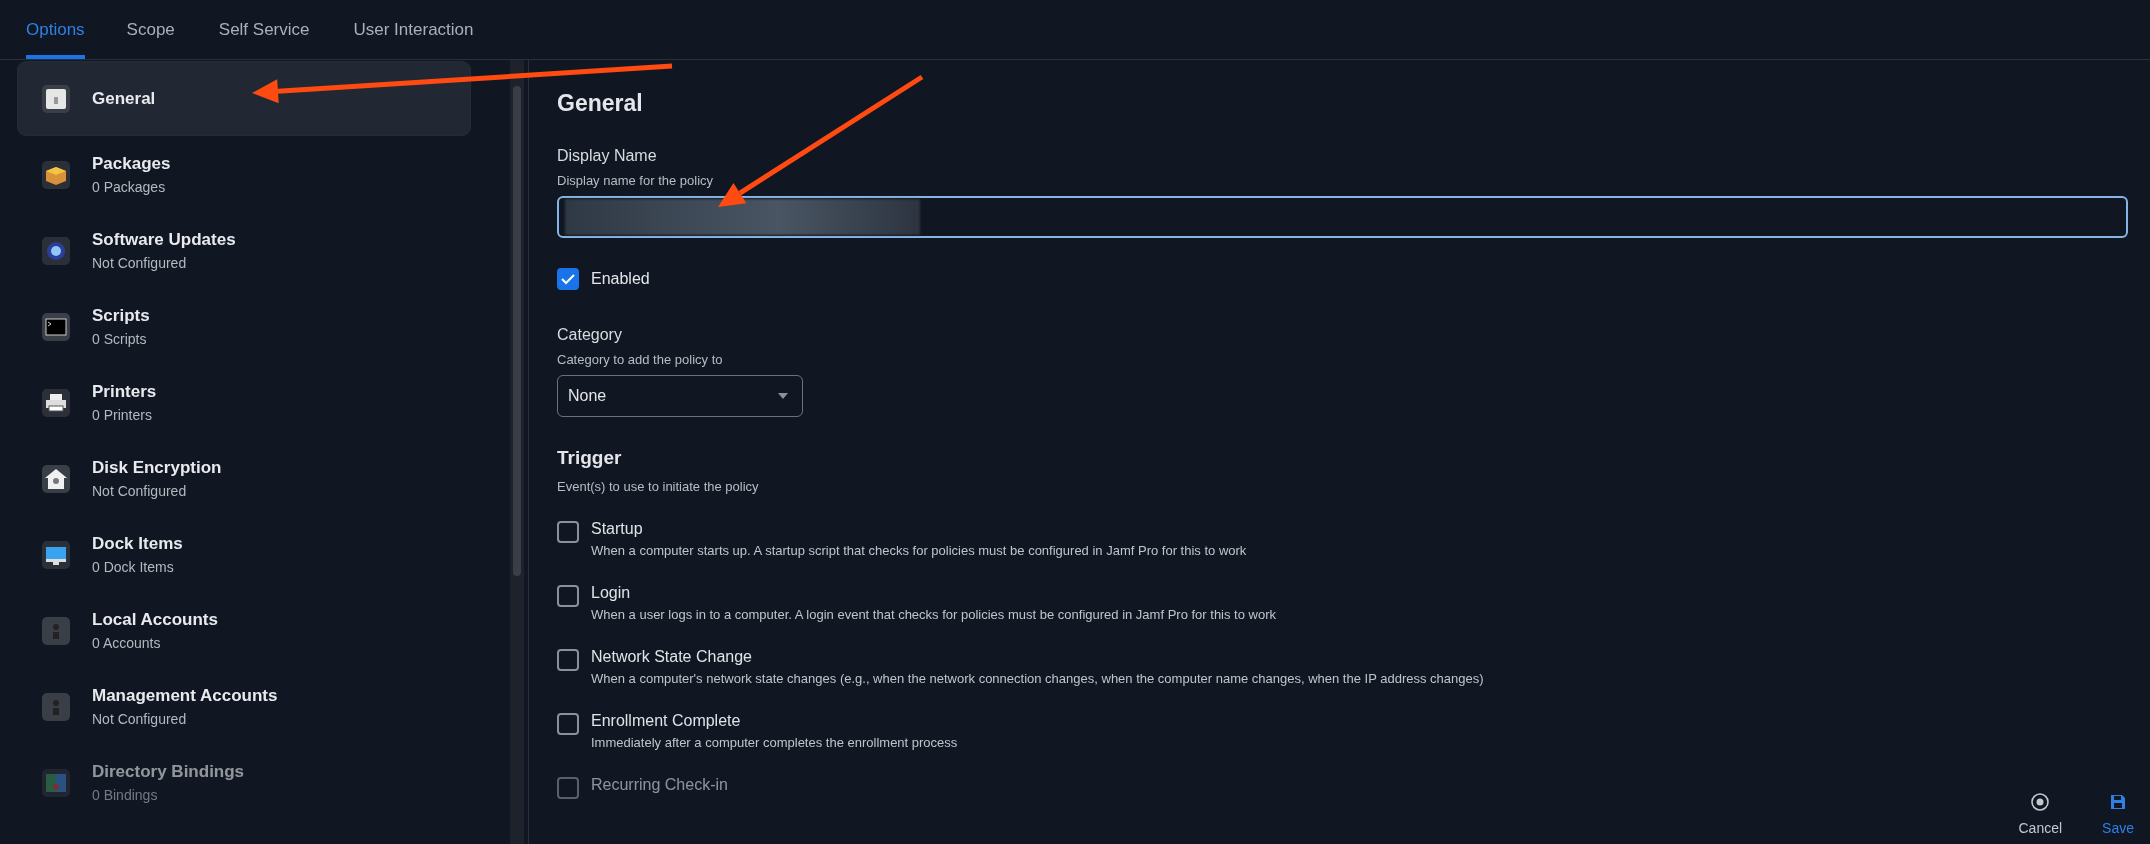  What do you see at coordinates (56, 174) in the screenshot?
I see `box-icon` at bounding box center [56, 174].